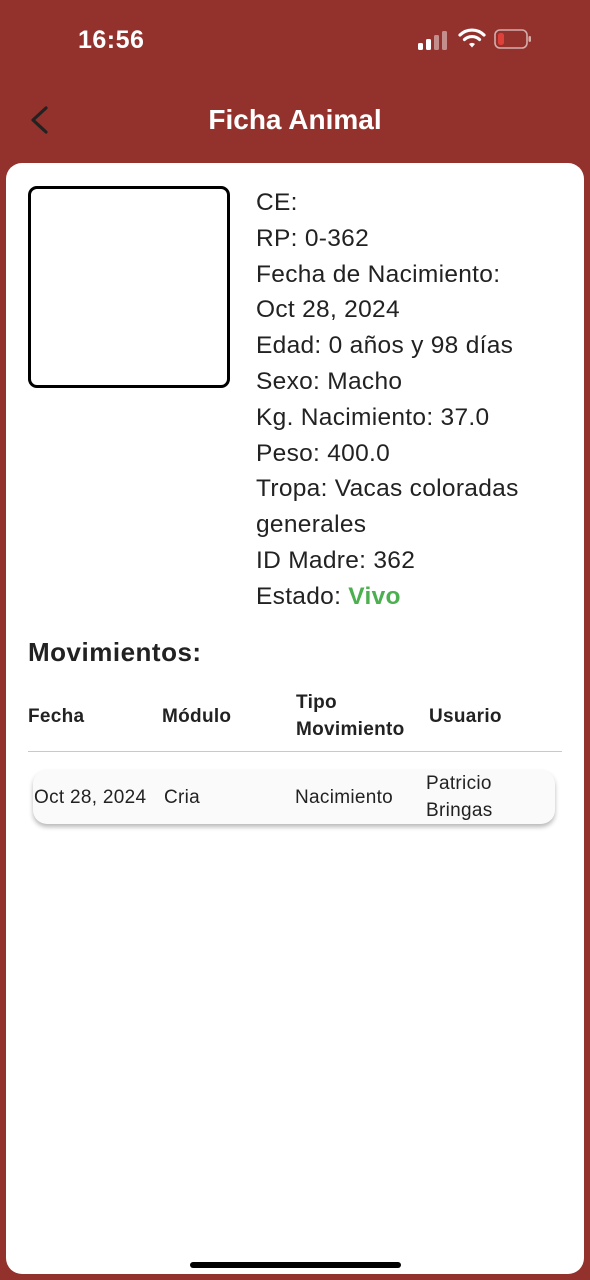  What do you see at coordinates (350, 716) in the screenshot?
I see `column-header-tipo-movimiento: Tipo Movimiento` at bounding box center [350, 716].